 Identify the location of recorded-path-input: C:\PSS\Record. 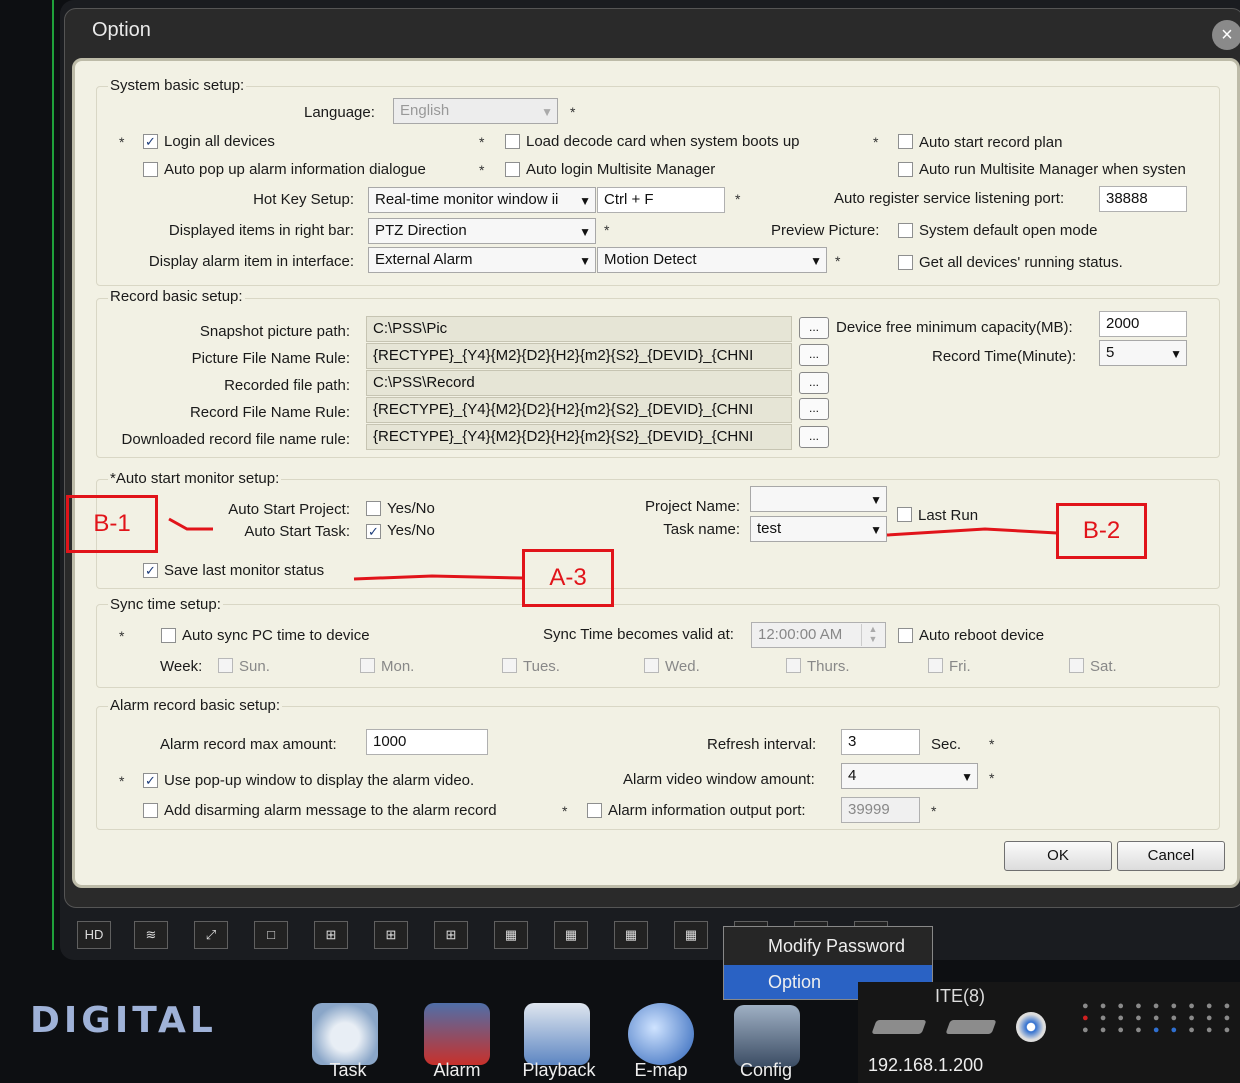
(579, 383).